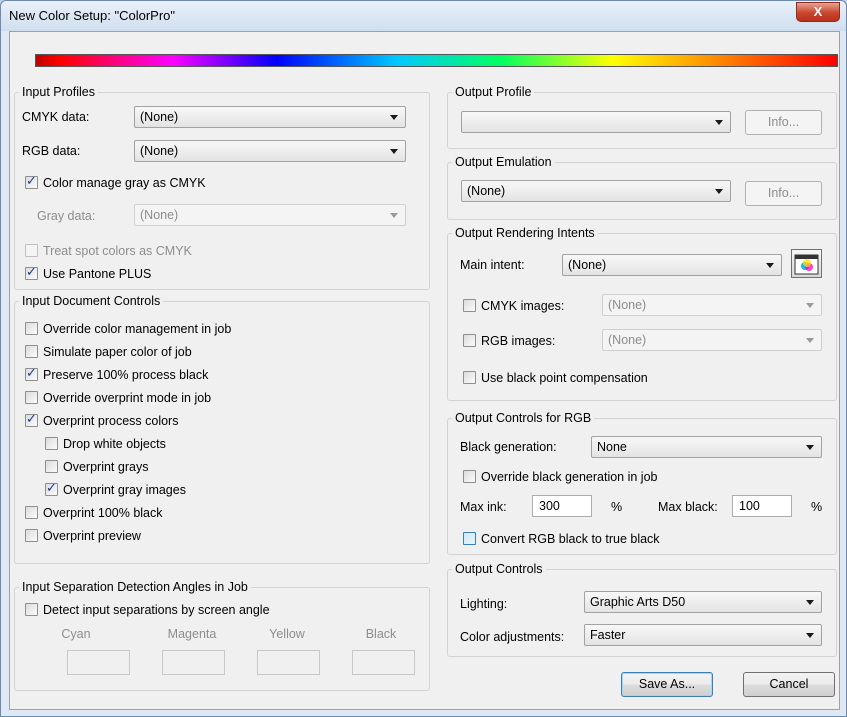 The height and width of the screenshot is (717, 847). What do you see at coordinates (712, 305) in the screenshot?
I see `cmyk-images-select: (None)` at bounding box center [712, 305].